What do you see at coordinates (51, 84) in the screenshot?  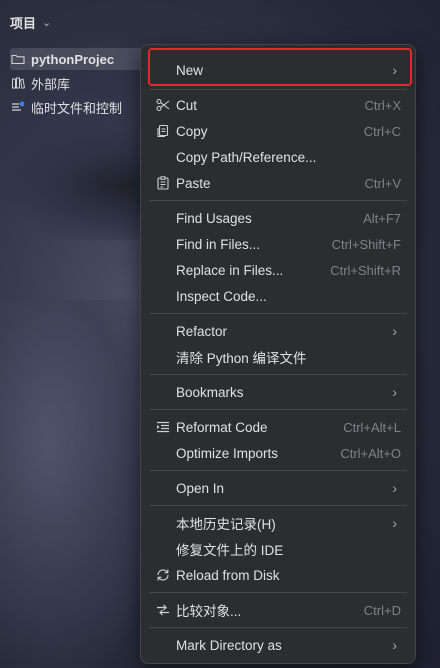 I see `tree-item-label: 外部库` at bounding box center [51, 84].